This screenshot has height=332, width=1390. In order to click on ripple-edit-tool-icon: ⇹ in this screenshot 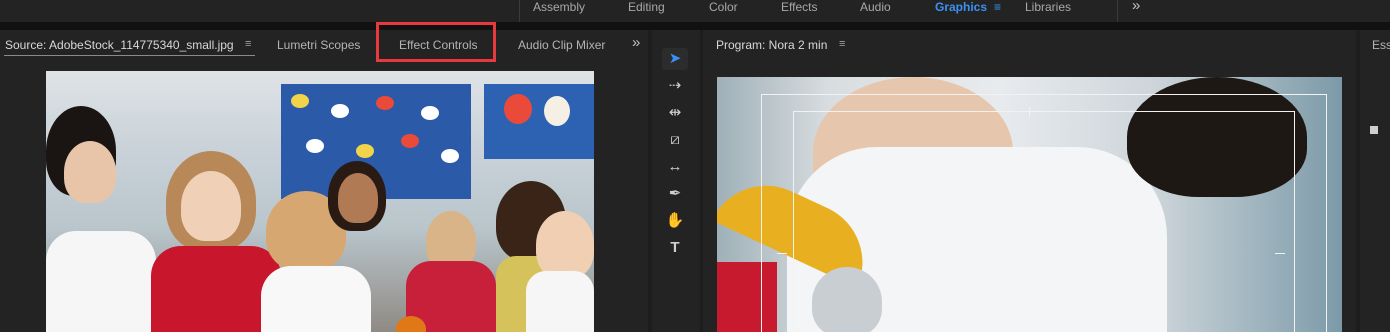, I will do `click(675, 113)`.